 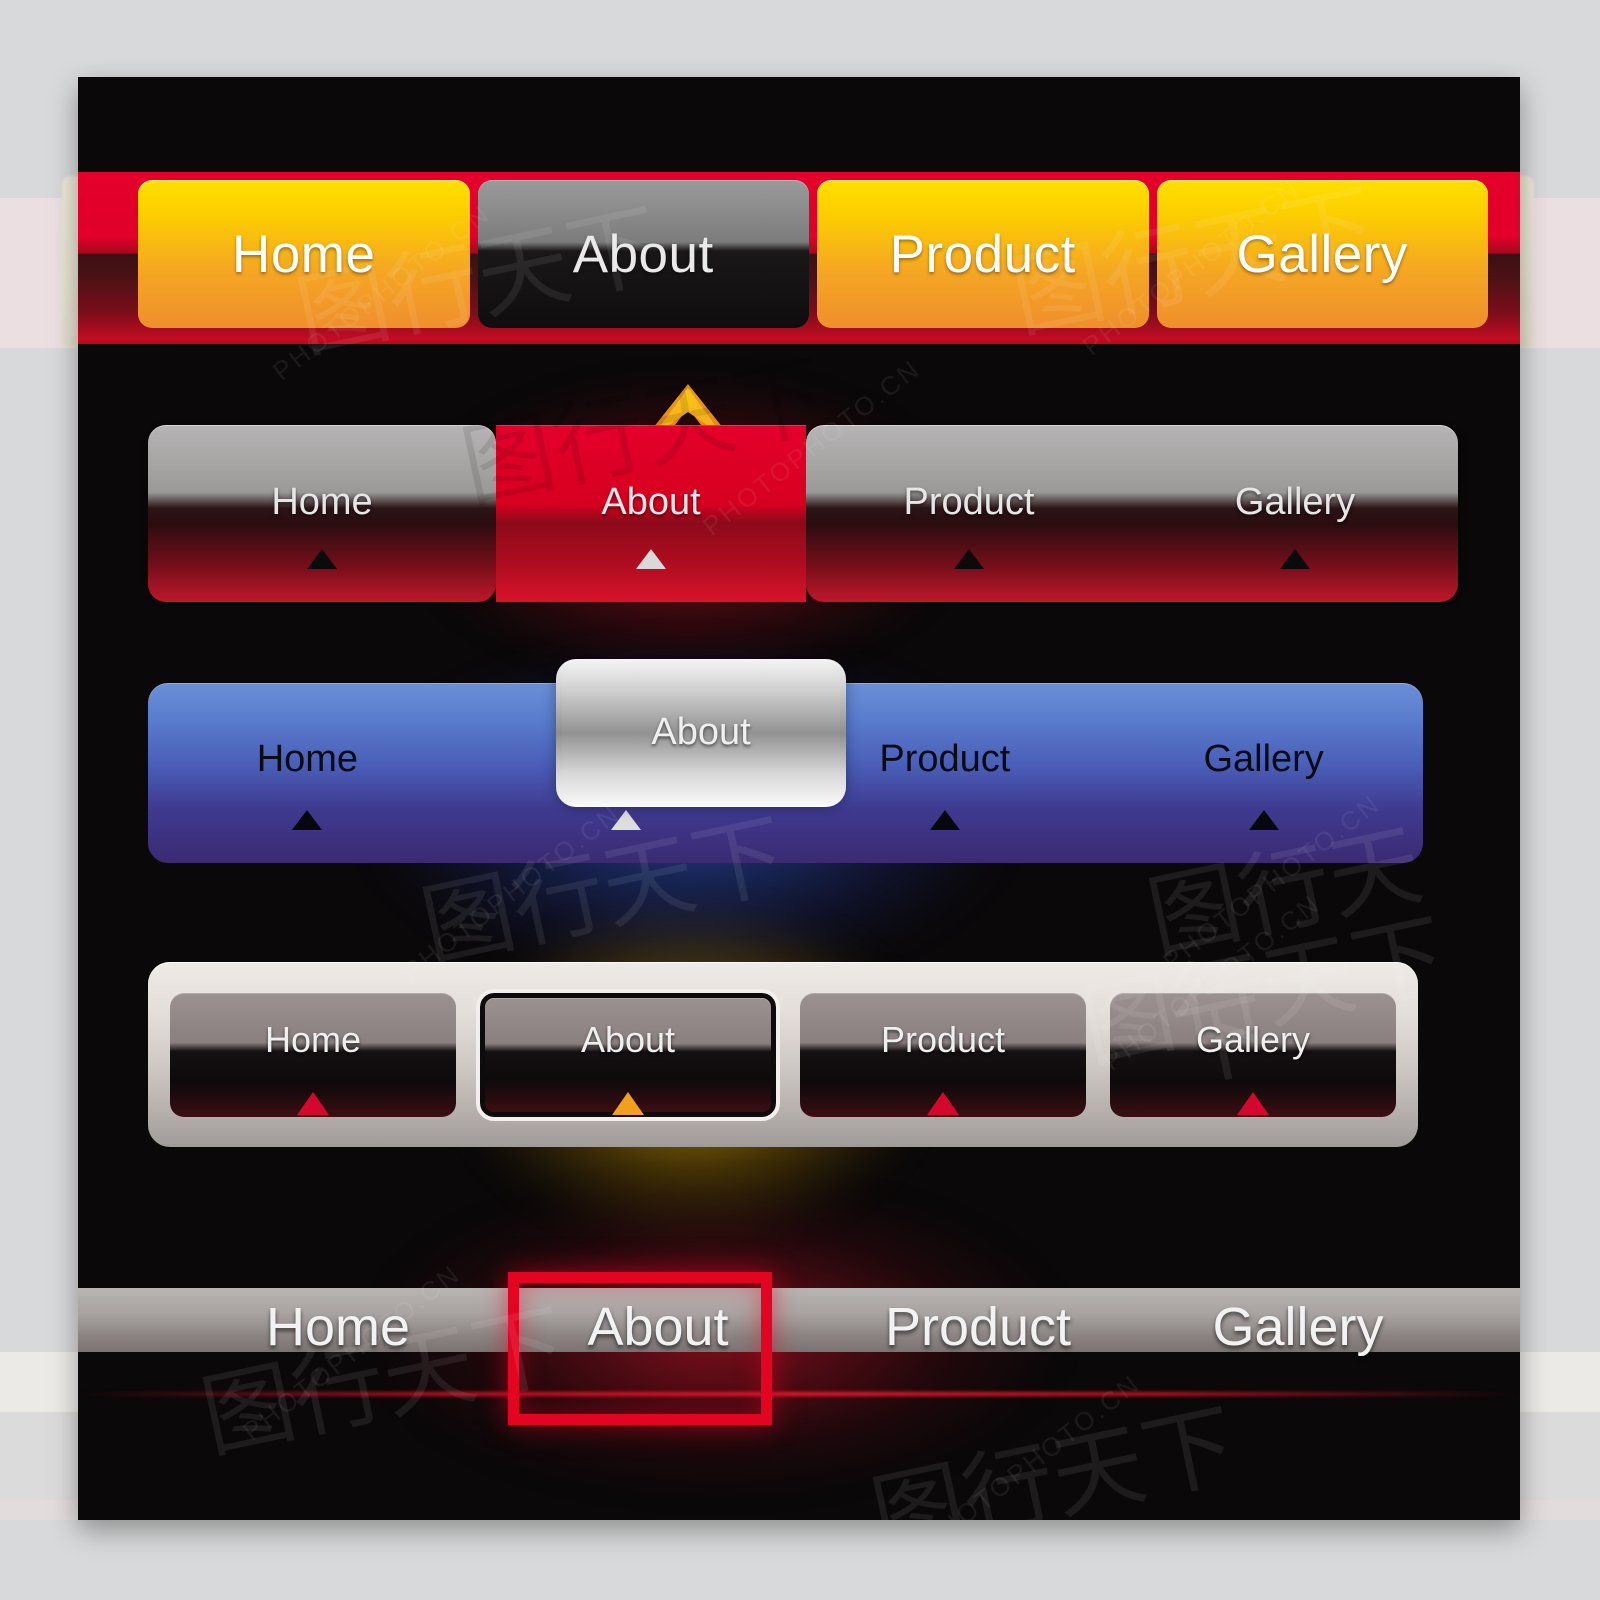 I want to click on tab-home-gray-bar: Home, so click(x=338, y=1327).